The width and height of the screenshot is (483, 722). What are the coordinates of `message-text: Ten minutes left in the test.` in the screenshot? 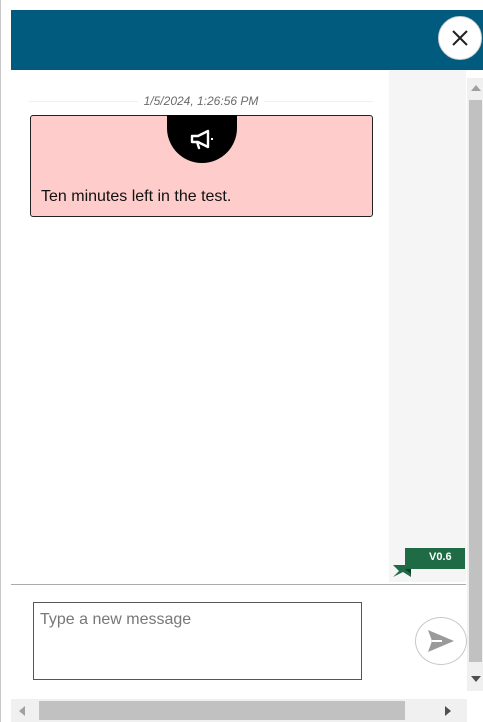 It's located at (136, 196).